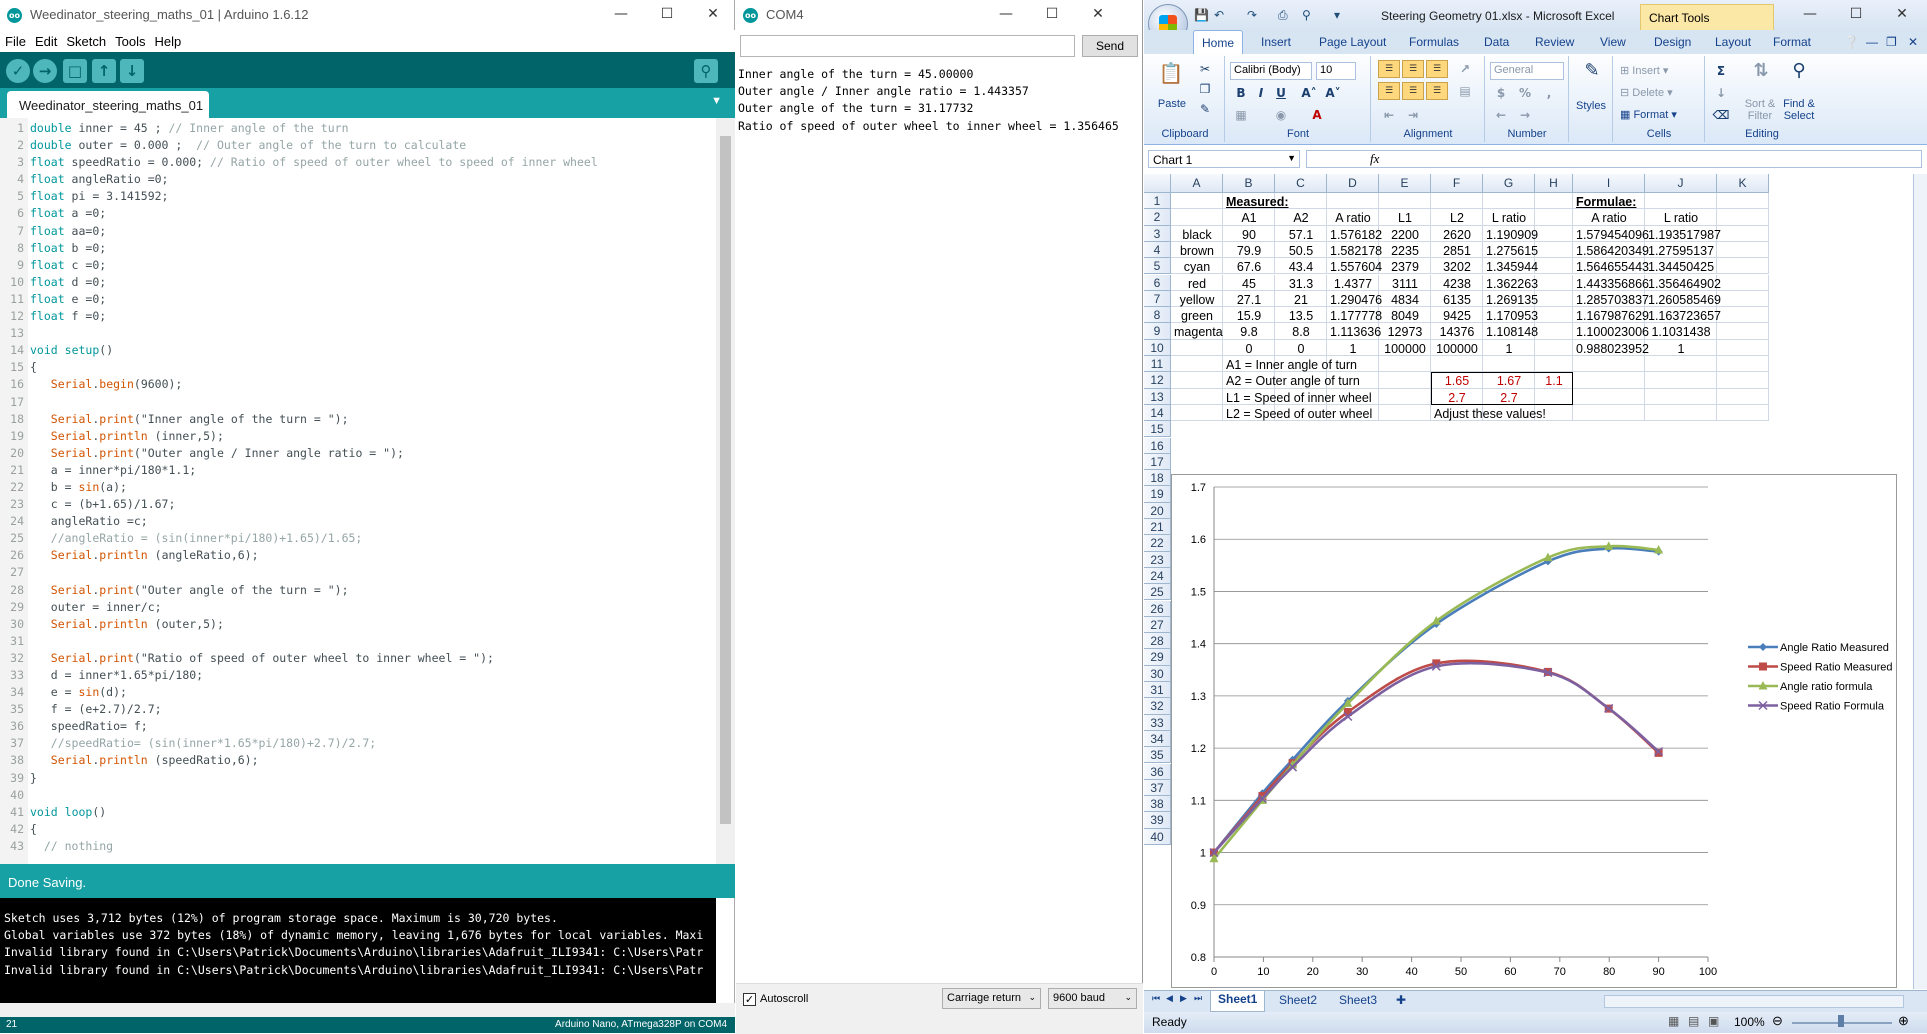 This screenshot has height=1034, width=1927. I want to click on column-header: K, so click(1743, 183).